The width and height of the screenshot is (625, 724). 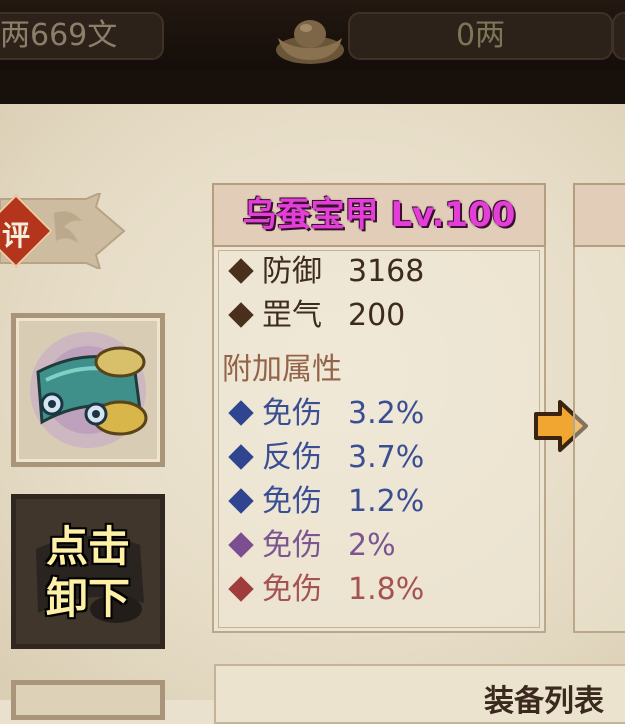 What do you see at coordinates (325, 502) in the screenshot?
I see `extra-stat-row: 免伤 1.2%` at bounding box center [325, 502].